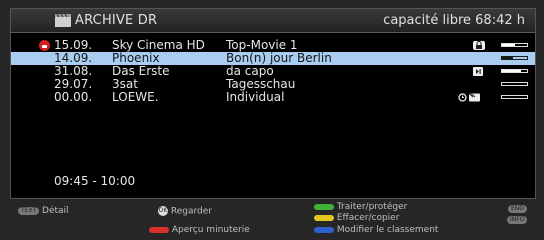 The image size is (544, 240). Describe the element at coordinates (255, 97) in the screenshot. I see `recording-title: Individual` at that location.